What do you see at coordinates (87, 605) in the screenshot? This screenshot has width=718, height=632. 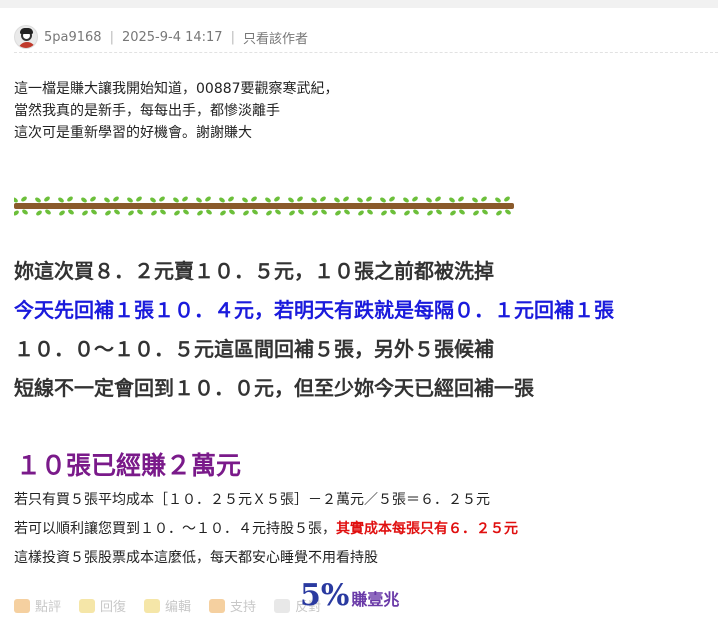 I see `reply-icon` at bounding box center [87, 605].